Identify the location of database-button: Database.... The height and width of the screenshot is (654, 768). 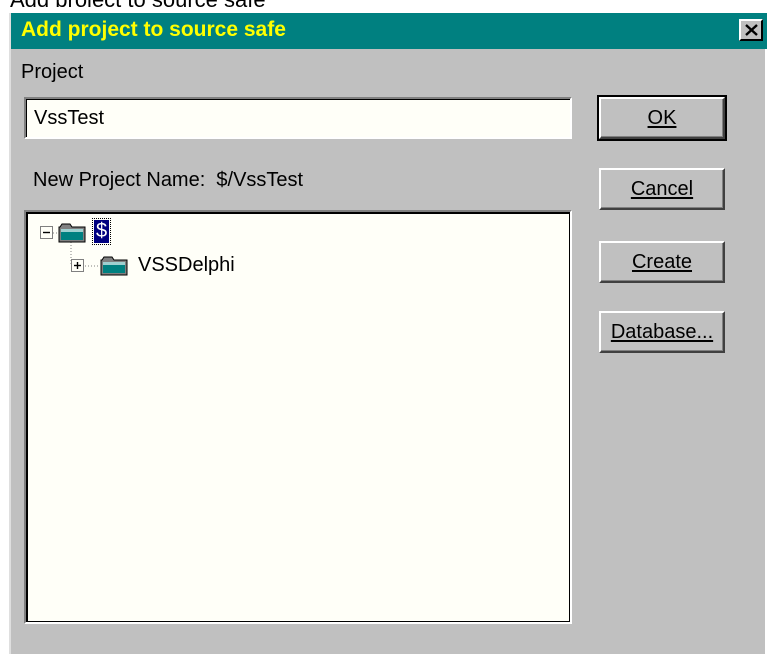
(662, 332).